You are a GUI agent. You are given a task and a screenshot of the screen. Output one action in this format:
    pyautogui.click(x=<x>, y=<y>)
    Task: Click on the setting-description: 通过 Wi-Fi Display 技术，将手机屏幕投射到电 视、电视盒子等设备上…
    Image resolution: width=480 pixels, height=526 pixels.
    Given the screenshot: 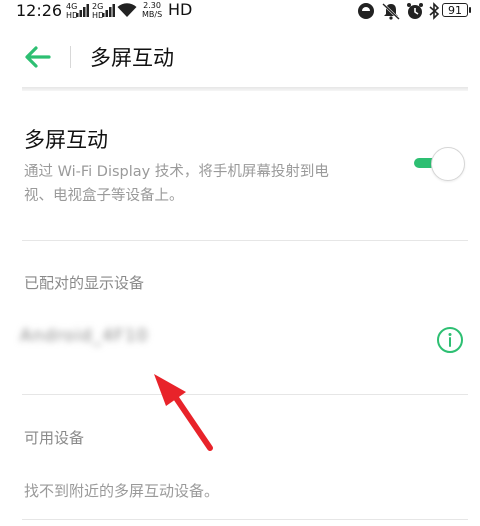 What is the action you would take?
    pyautogui.click(x=204, y=184)
    